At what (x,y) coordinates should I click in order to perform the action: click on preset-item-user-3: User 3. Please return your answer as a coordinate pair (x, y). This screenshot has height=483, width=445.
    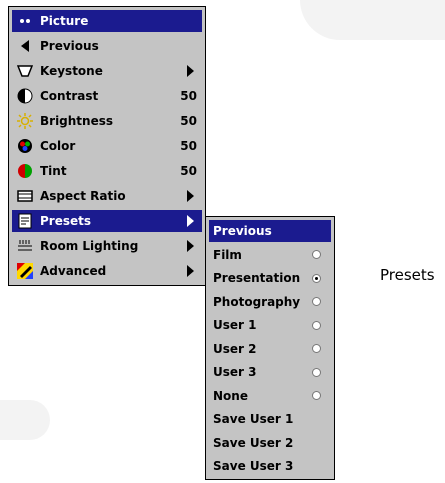
    Looking at the image, I should click on (270, 372).